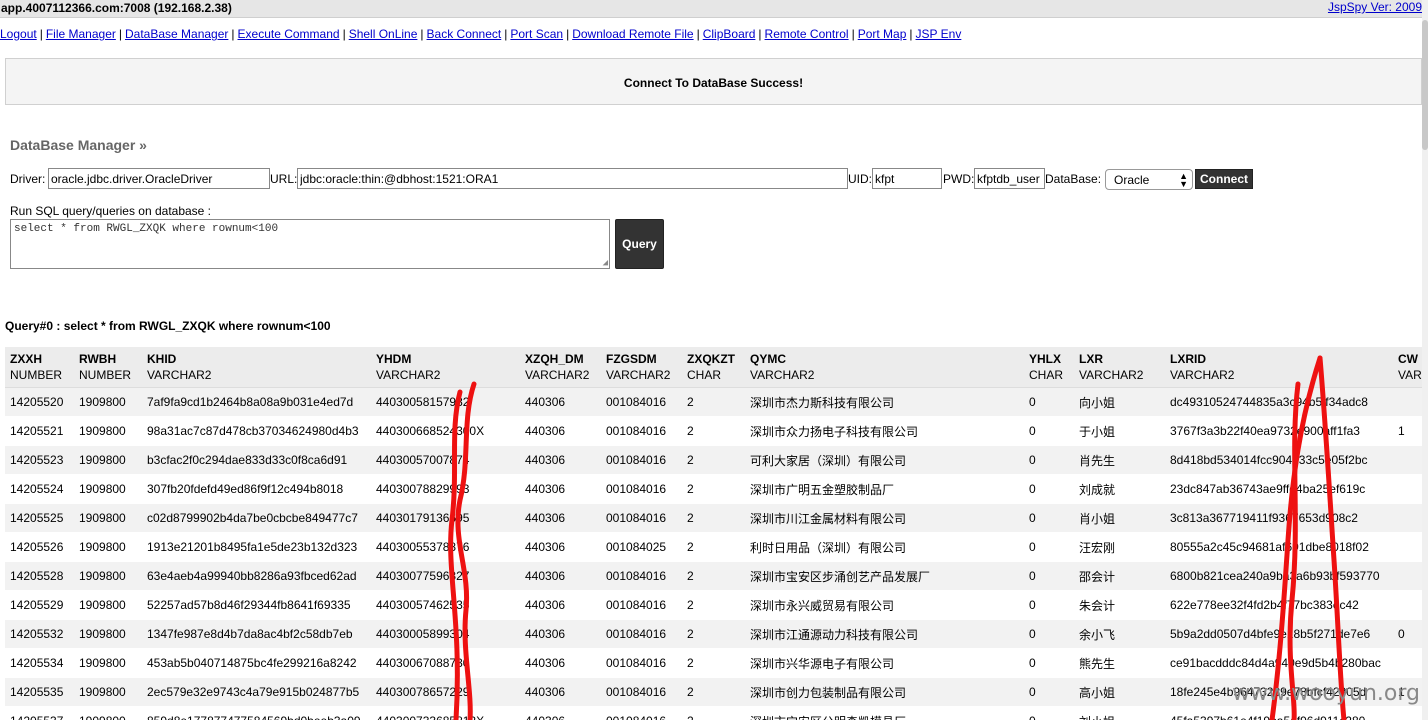  I want to click on cell-lxrid: 5b9a2dd0507d4bfe9e18b5f271de7e6, so click(1279, 634).